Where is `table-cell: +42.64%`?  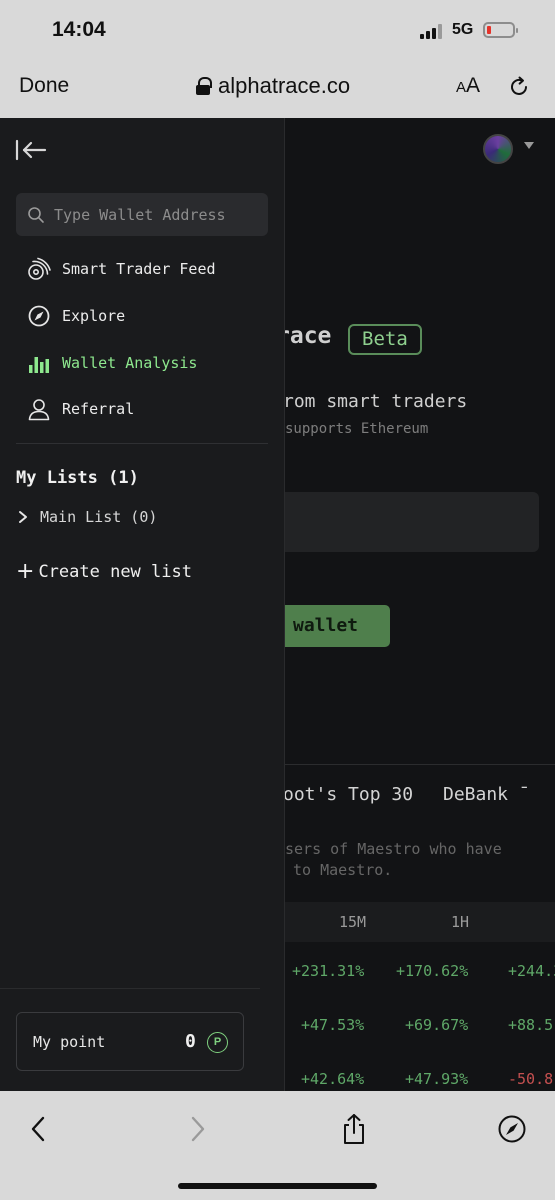
table-cell: +42.64% is located at coordinates (333, 1079).